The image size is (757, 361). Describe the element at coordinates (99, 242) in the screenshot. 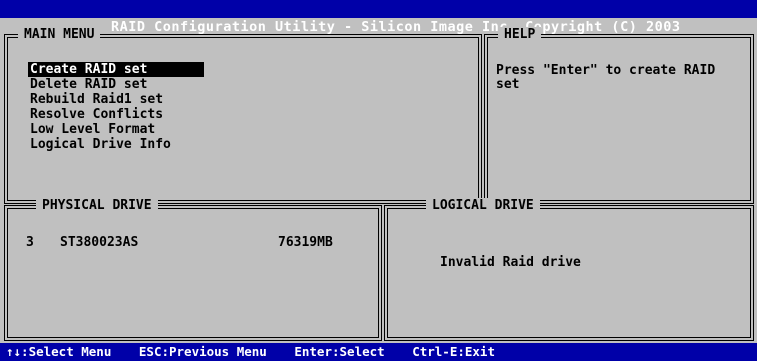

I see `drive-model: ST380023AS` at that location.